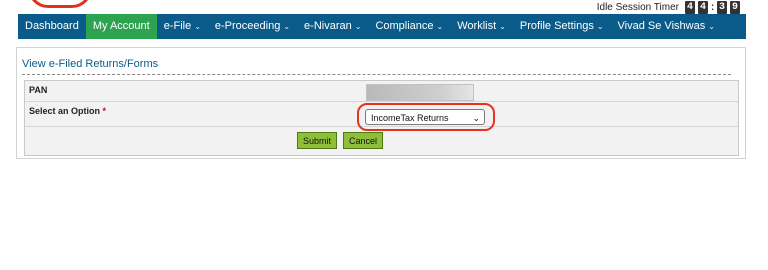  Describe the element at coordinates (735, 7) in the screenshot. I see `timer-digit: 9` at that location.